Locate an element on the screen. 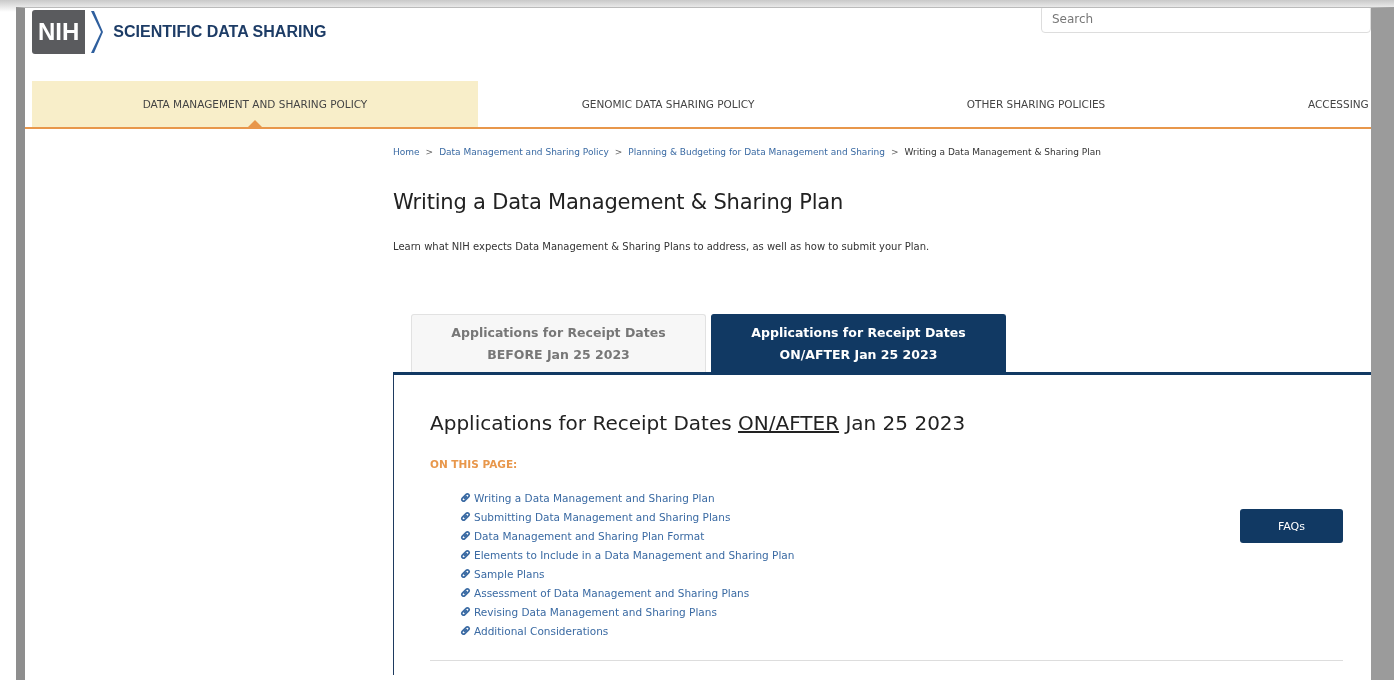 The image size is (1394, 680). nav-tab: GENOMIC DATA SHARING POLICY is located at coordinates (668, 104).